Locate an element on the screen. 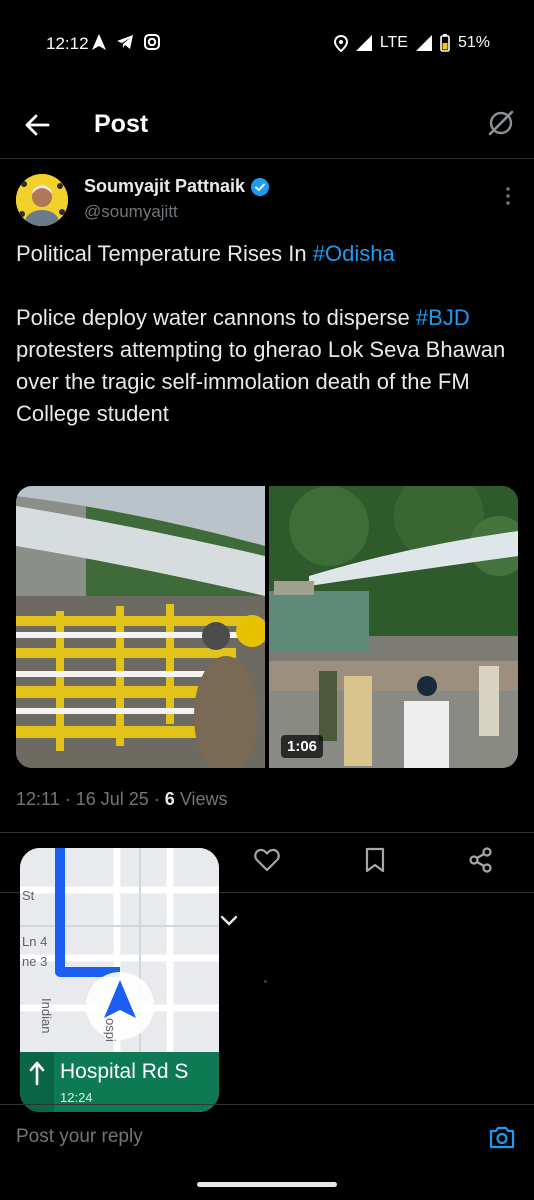  post-text-segment: Political Temperature Rises In is located at coordinates (164, 253).